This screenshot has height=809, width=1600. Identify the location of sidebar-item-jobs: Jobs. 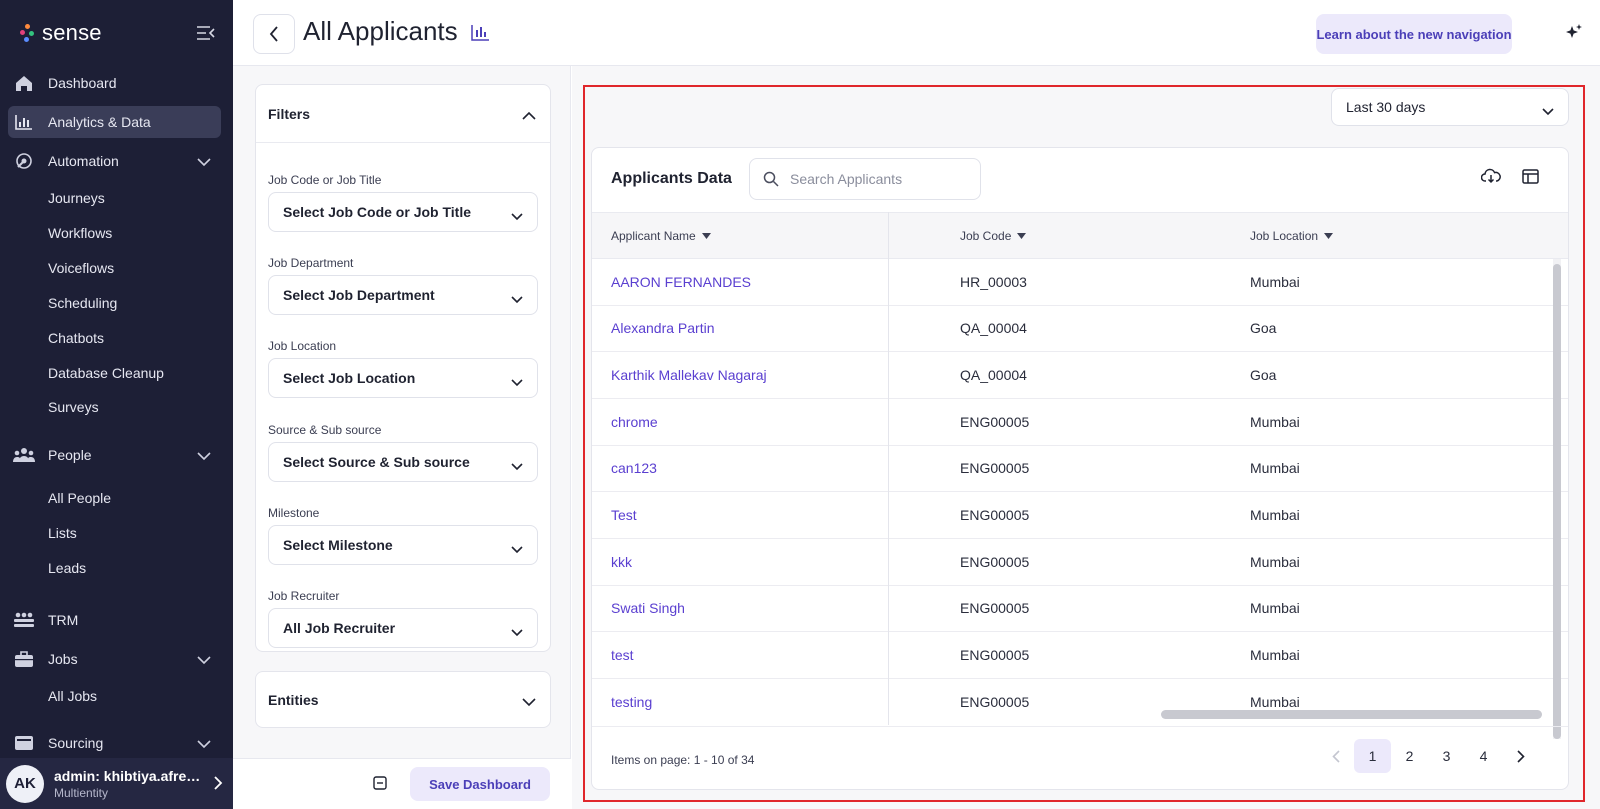
(114, 659).